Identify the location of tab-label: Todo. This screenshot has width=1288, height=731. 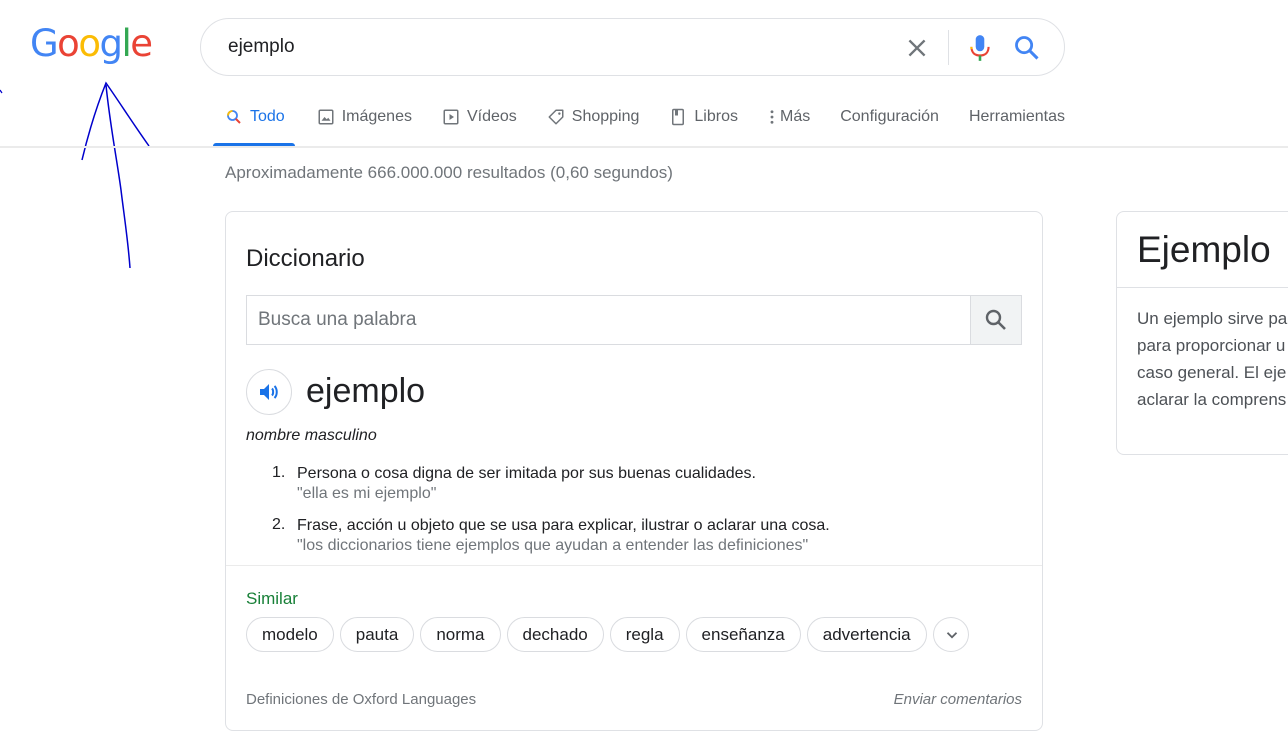
(267, 116).